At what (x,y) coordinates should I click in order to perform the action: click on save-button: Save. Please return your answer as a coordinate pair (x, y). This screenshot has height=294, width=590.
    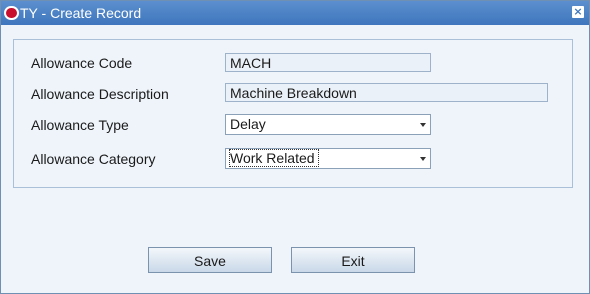
    Looking at the image, I should click on (210, 260).